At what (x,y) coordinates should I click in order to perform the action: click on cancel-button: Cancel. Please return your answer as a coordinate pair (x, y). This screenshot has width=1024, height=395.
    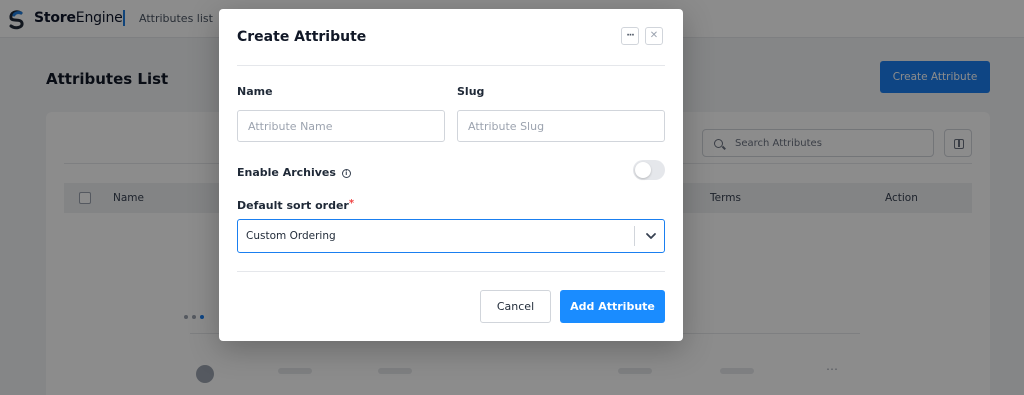
    Looking at the image, I should click on (515, 306).